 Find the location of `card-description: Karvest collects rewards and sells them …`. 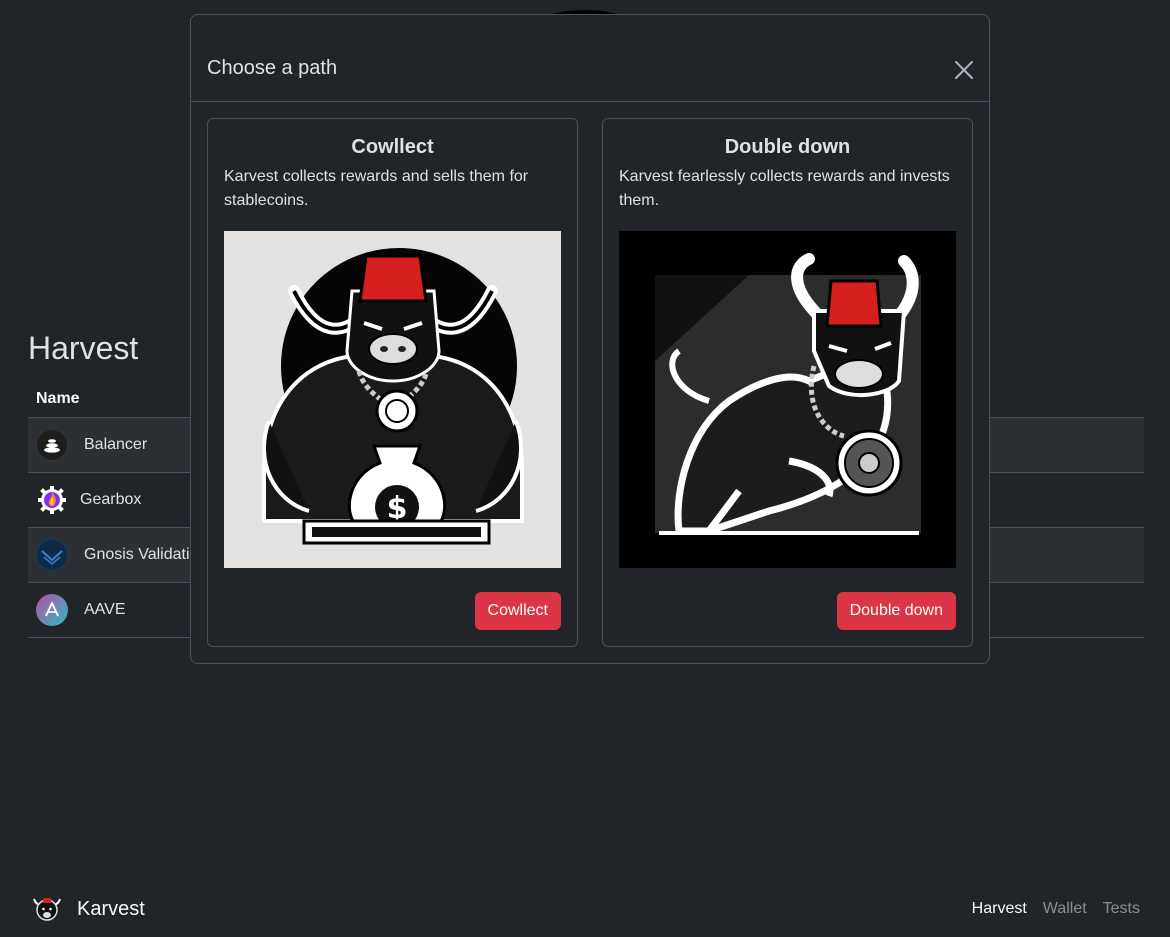

card-description: Karvest collects rewards and sells them … is located at coordinates (376, 188).